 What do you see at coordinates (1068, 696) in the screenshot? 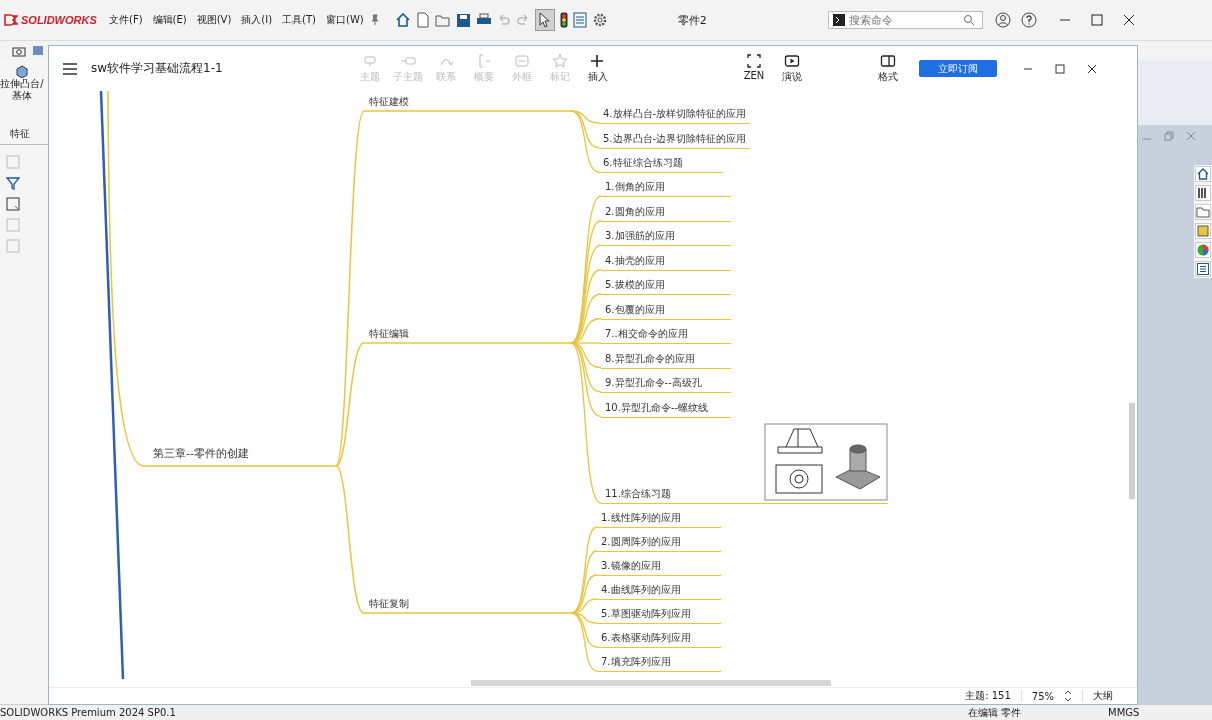
I see `stepper-icon` at bounding box center [1068, 696].